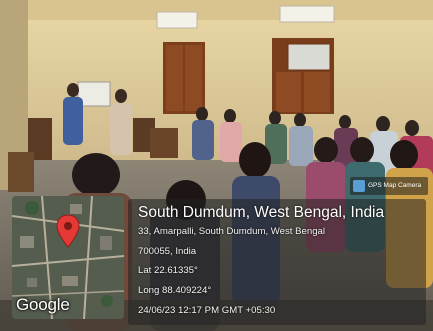 This screenshot has height=331, width=433. I want to click on address-line-1: 33, Amarpalli, South Dumdum, West Bengal, so click(231, 231).